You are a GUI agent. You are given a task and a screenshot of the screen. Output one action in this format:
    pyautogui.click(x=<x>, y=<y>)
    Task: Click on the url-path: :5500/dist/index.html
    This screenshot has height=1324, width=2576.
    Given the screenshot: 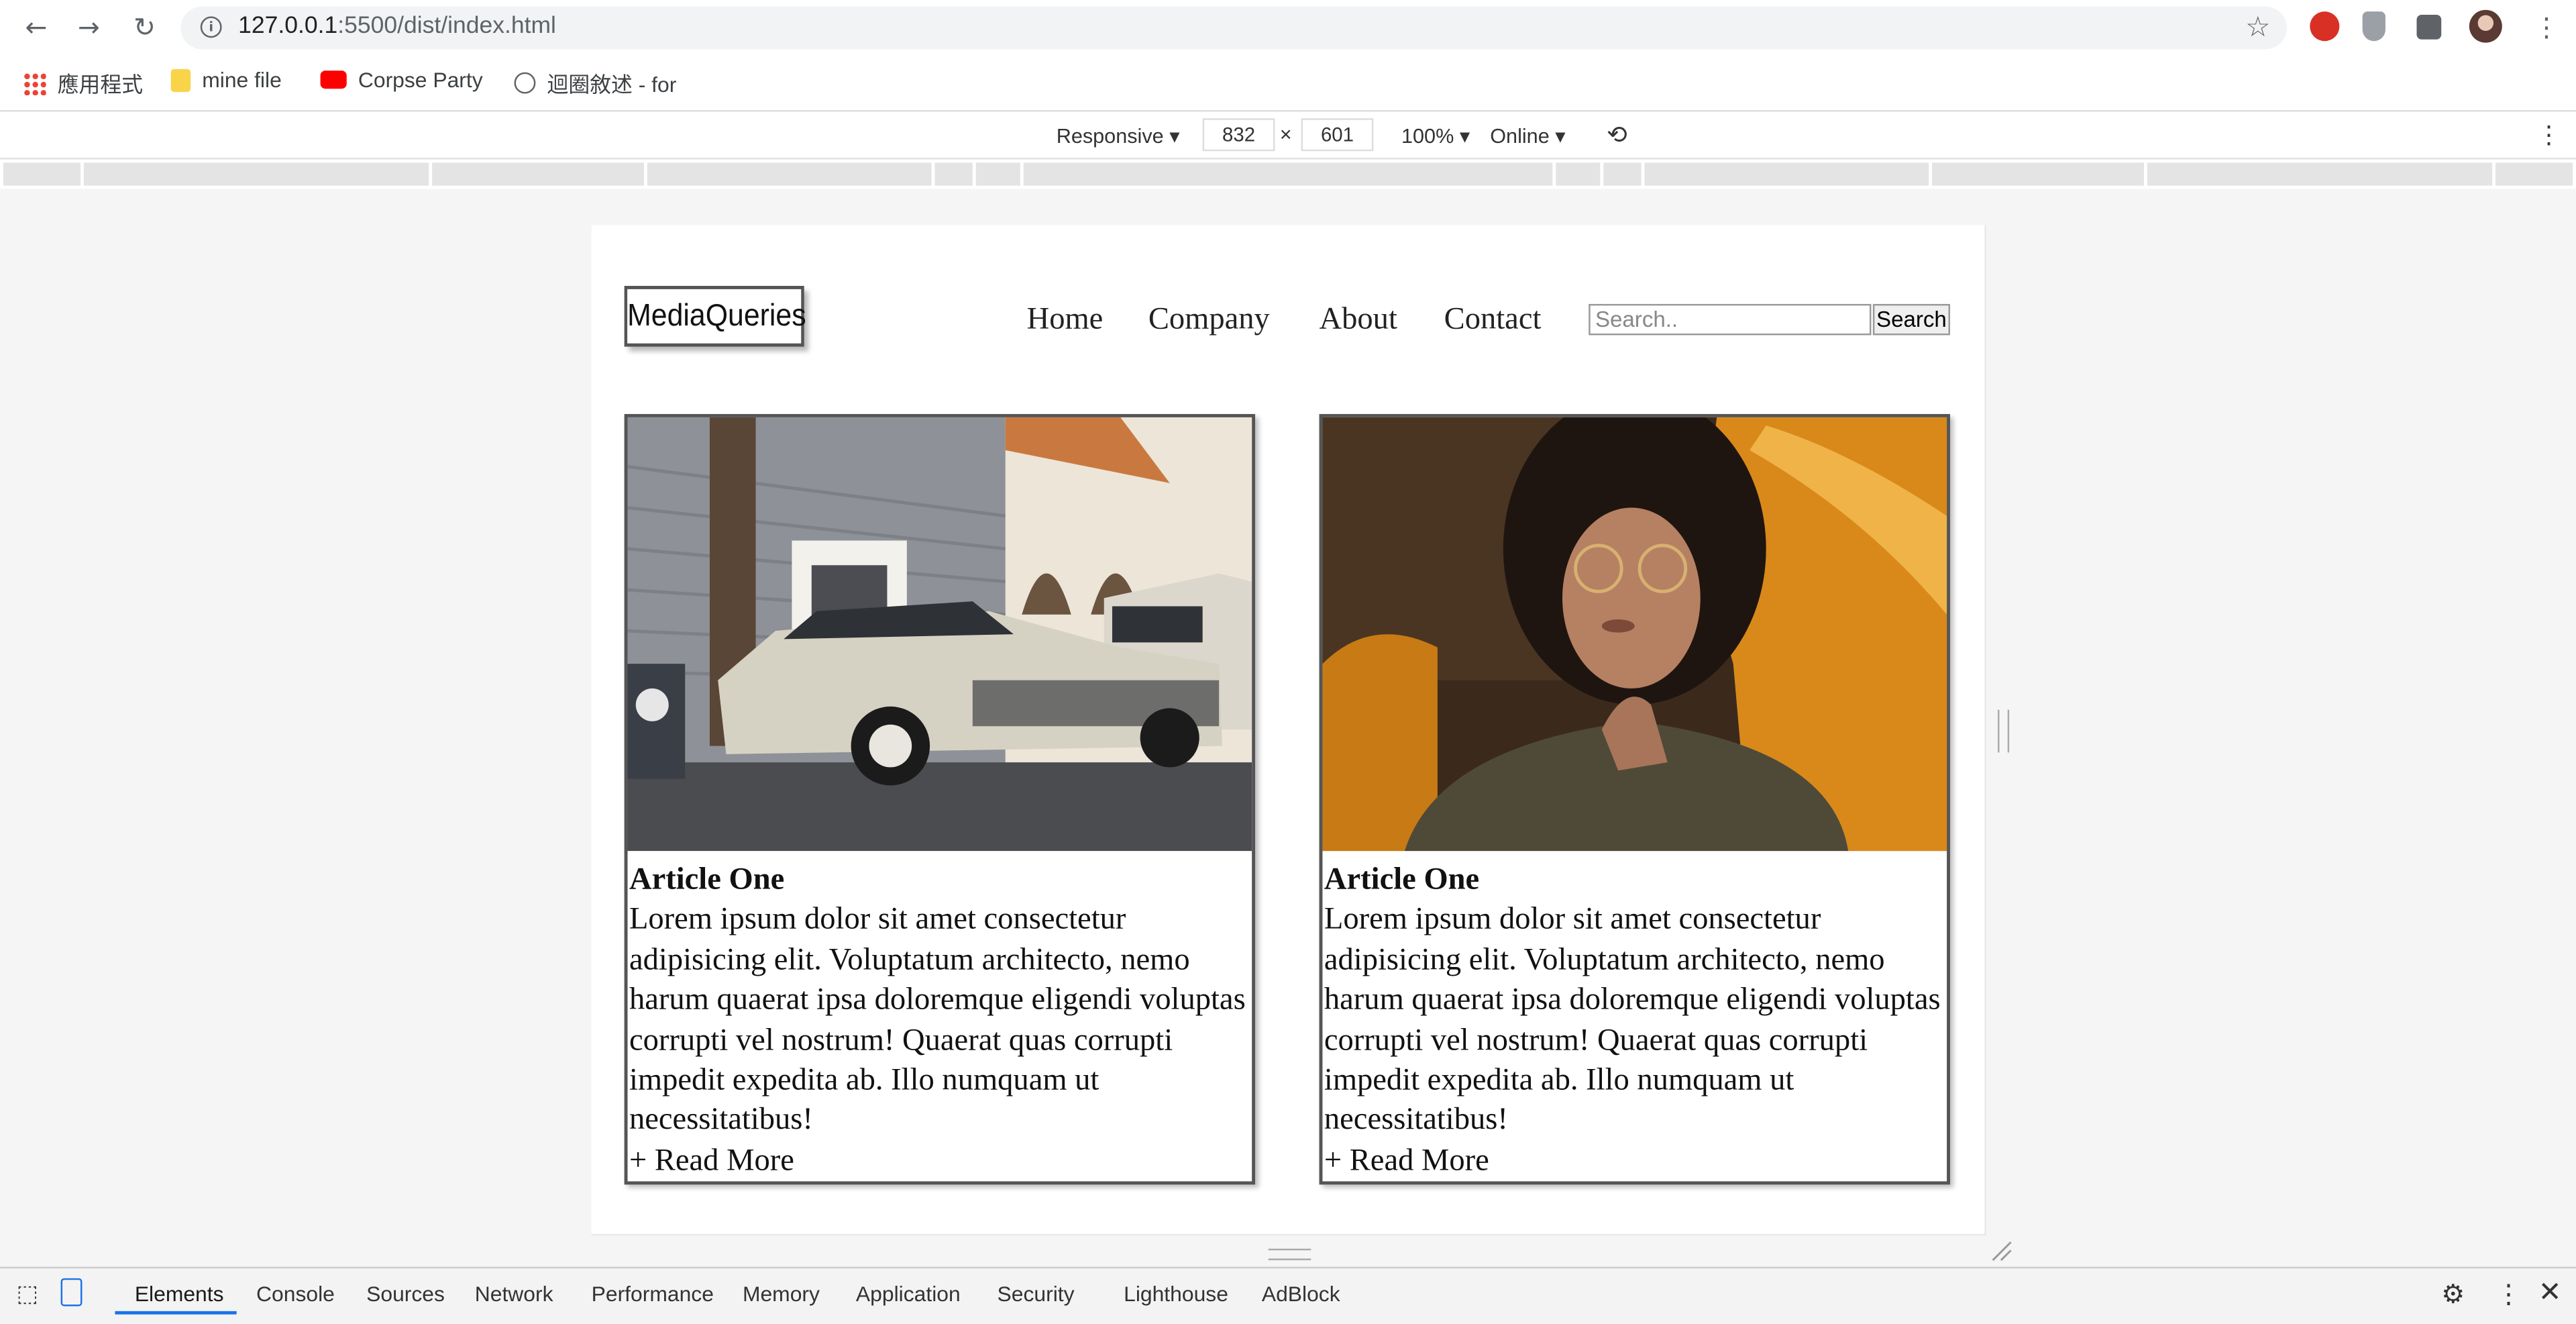 What is the action you would take?
    pyautogui.click(x=446, y=26)
    